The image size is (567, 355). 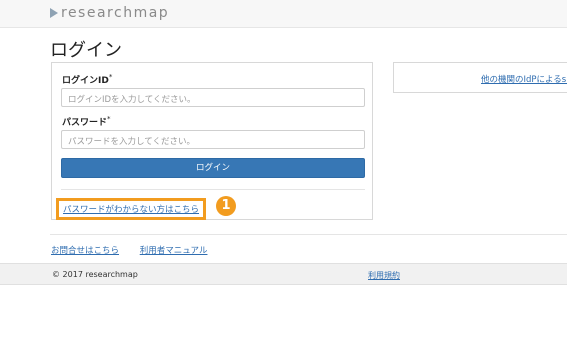 I want to click on researchmap-logo: researchmap, so click(x=109, y=13).